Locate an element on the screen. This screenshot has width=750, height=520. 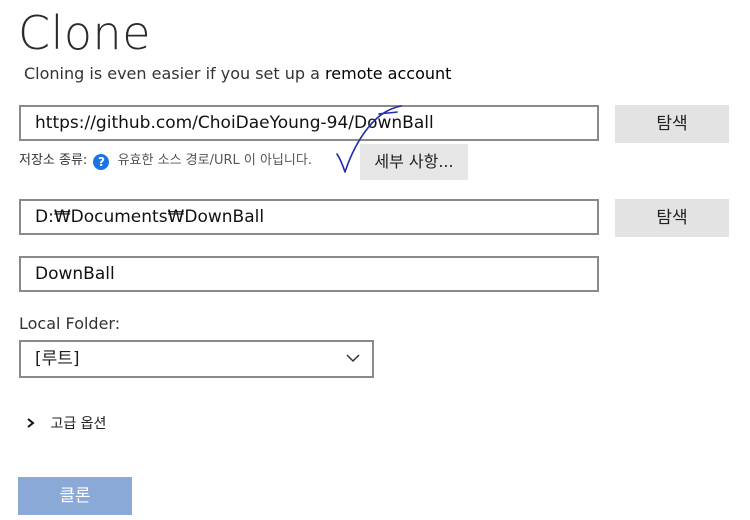
repository-name-input: DownBall is located at coordinates (309, 274).